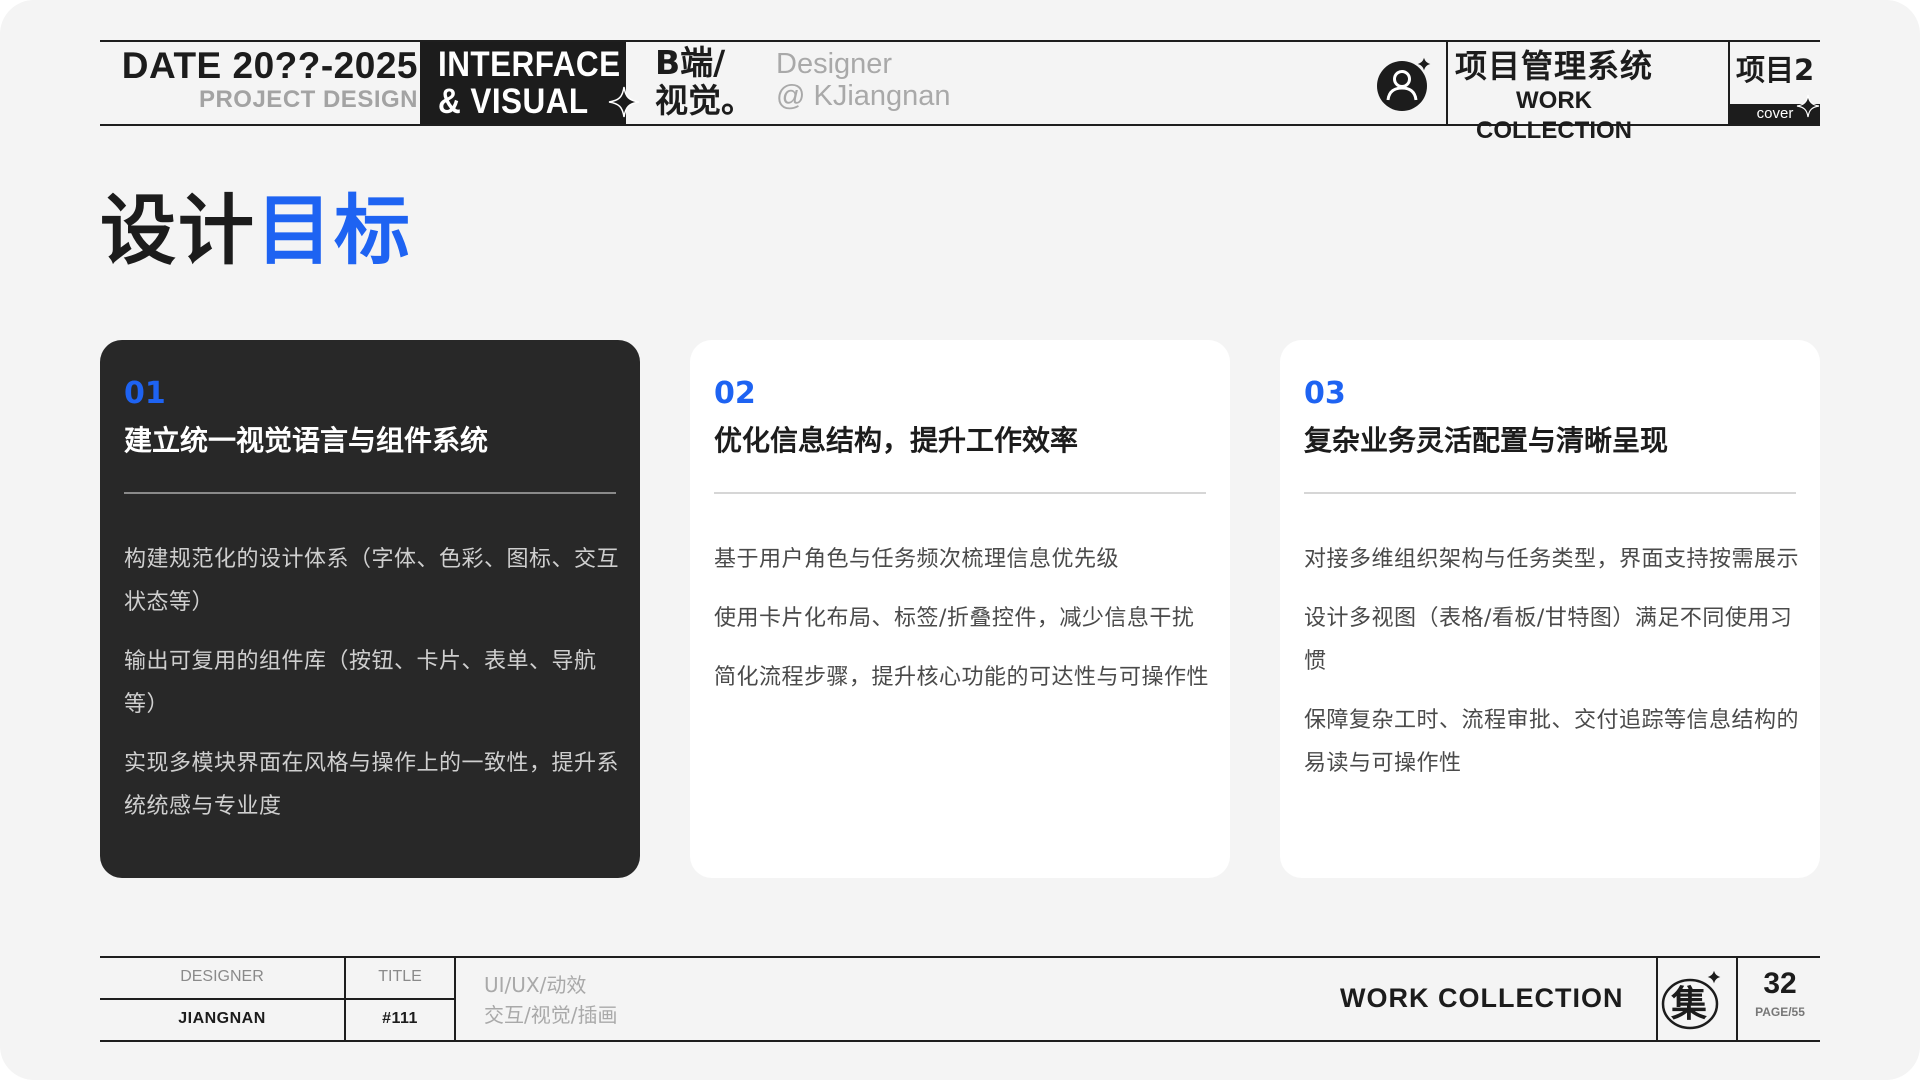 Image resolution: width=1920 pixels, height=1080 pixels. I want to click on card-heading: 复杂业务灵活配置与清晰呈现, so click(1486, 440).